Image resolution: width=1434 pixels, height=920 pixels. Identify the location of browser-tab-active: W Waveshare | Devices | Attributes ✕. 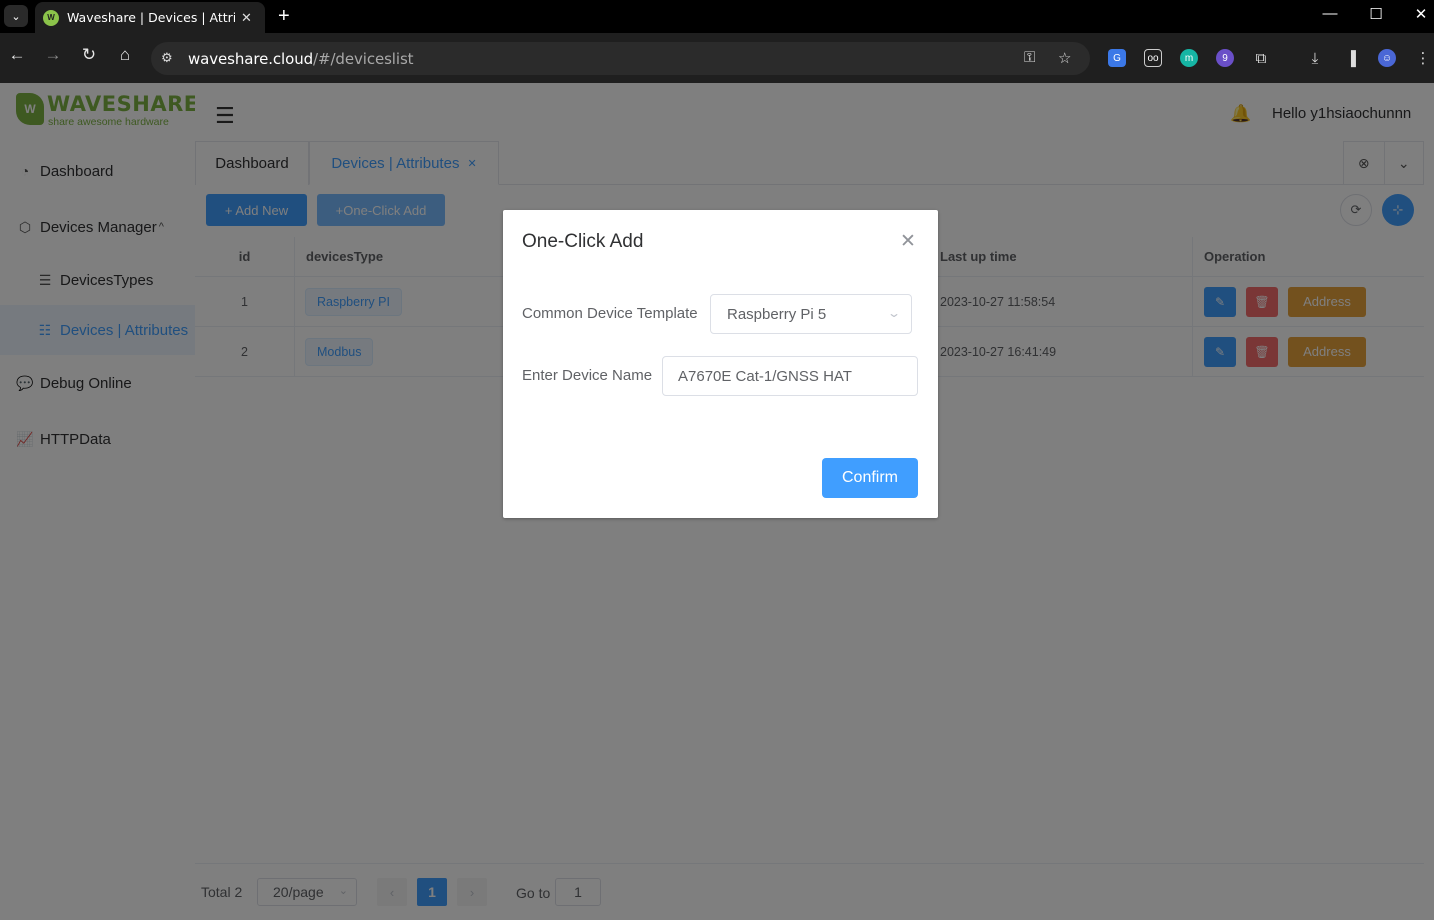
(150, 17).